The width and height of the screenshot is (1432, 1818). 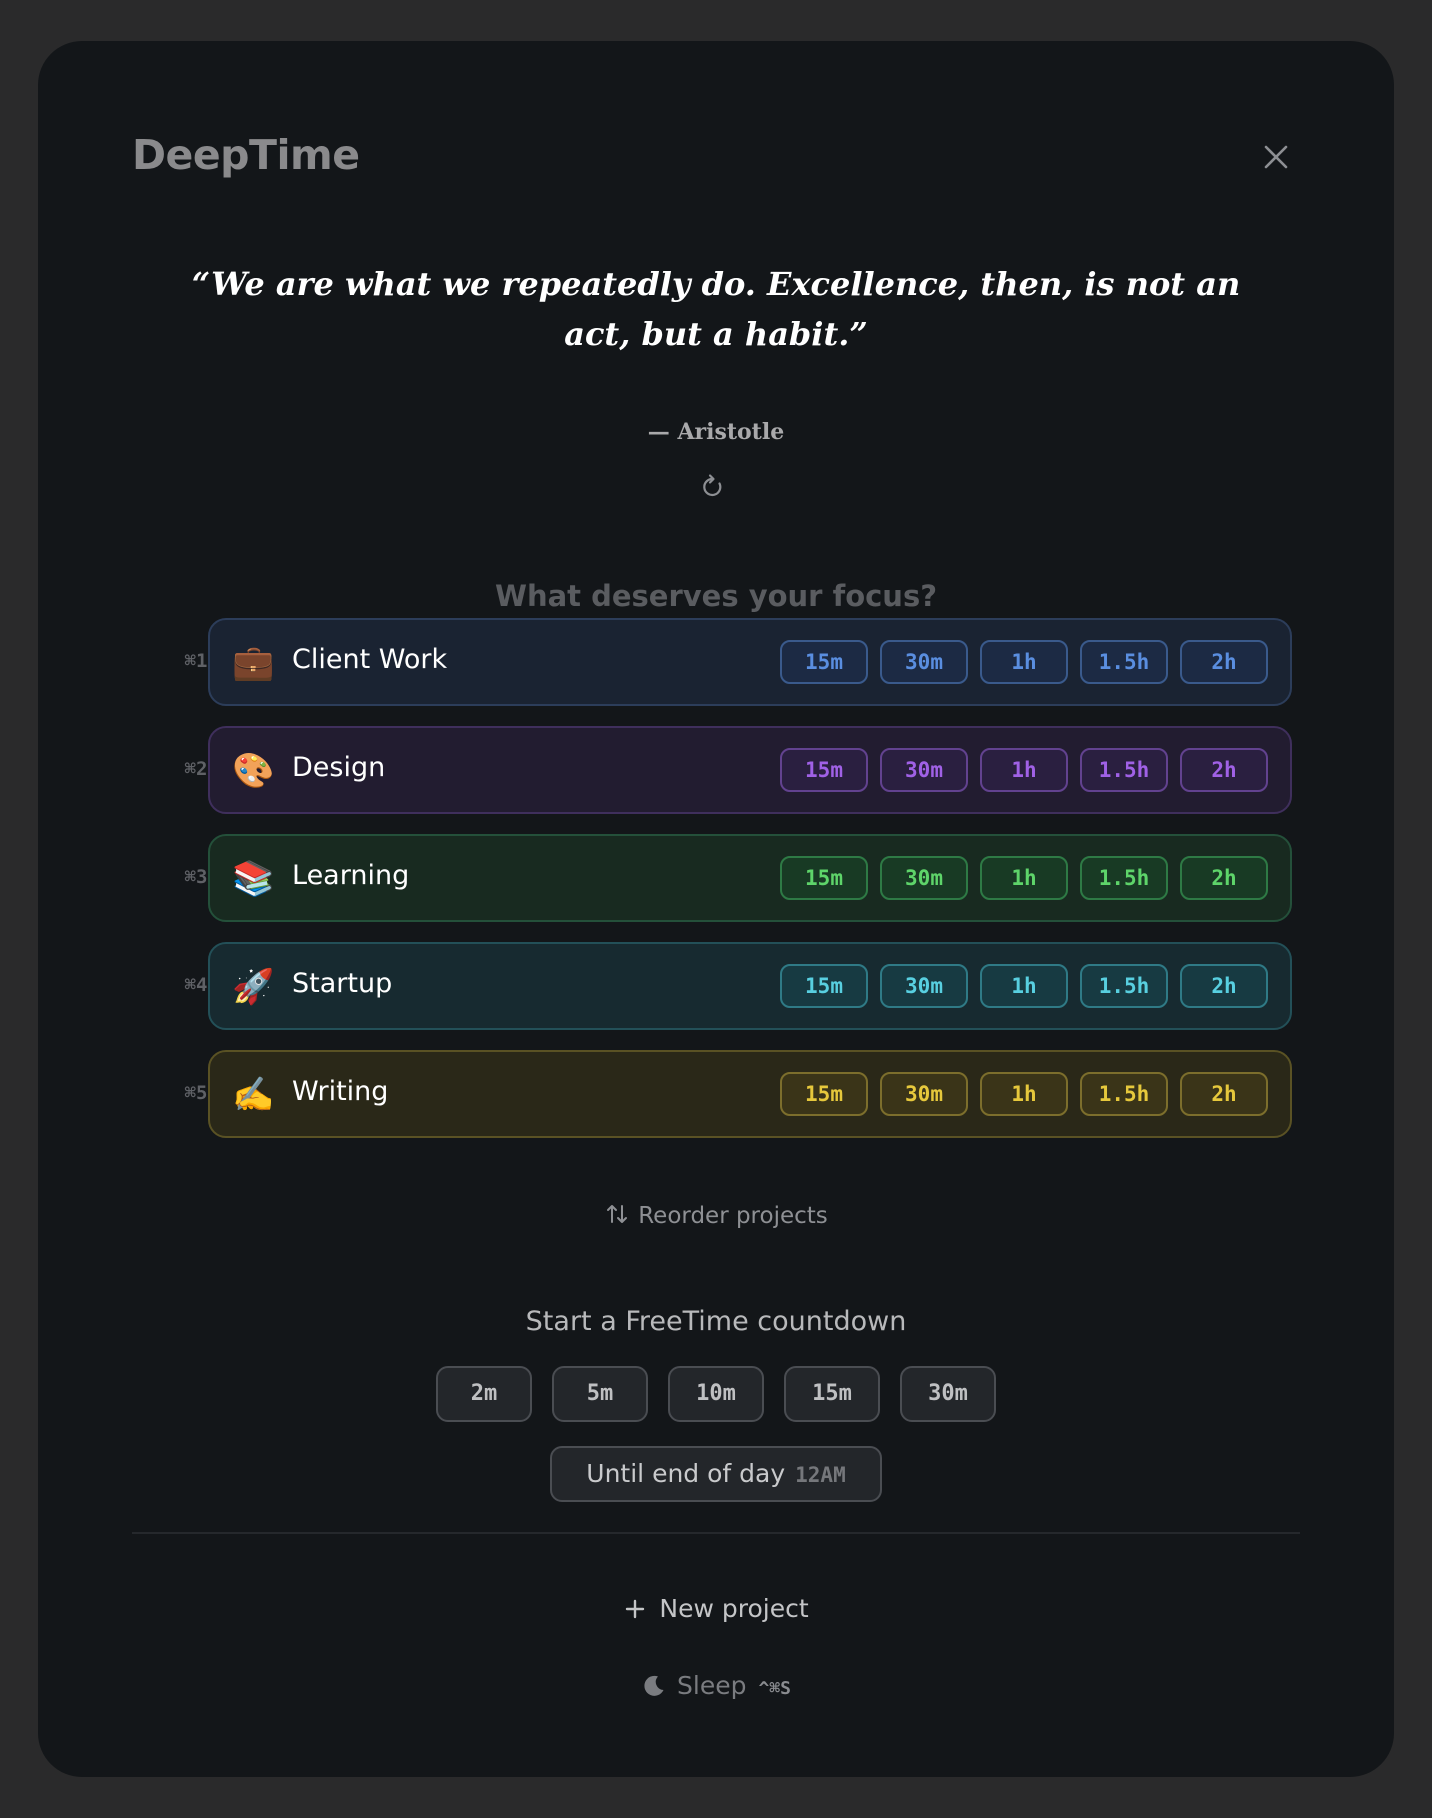 I want to click on new-project-button: New project, so click(x=716, y=1608).